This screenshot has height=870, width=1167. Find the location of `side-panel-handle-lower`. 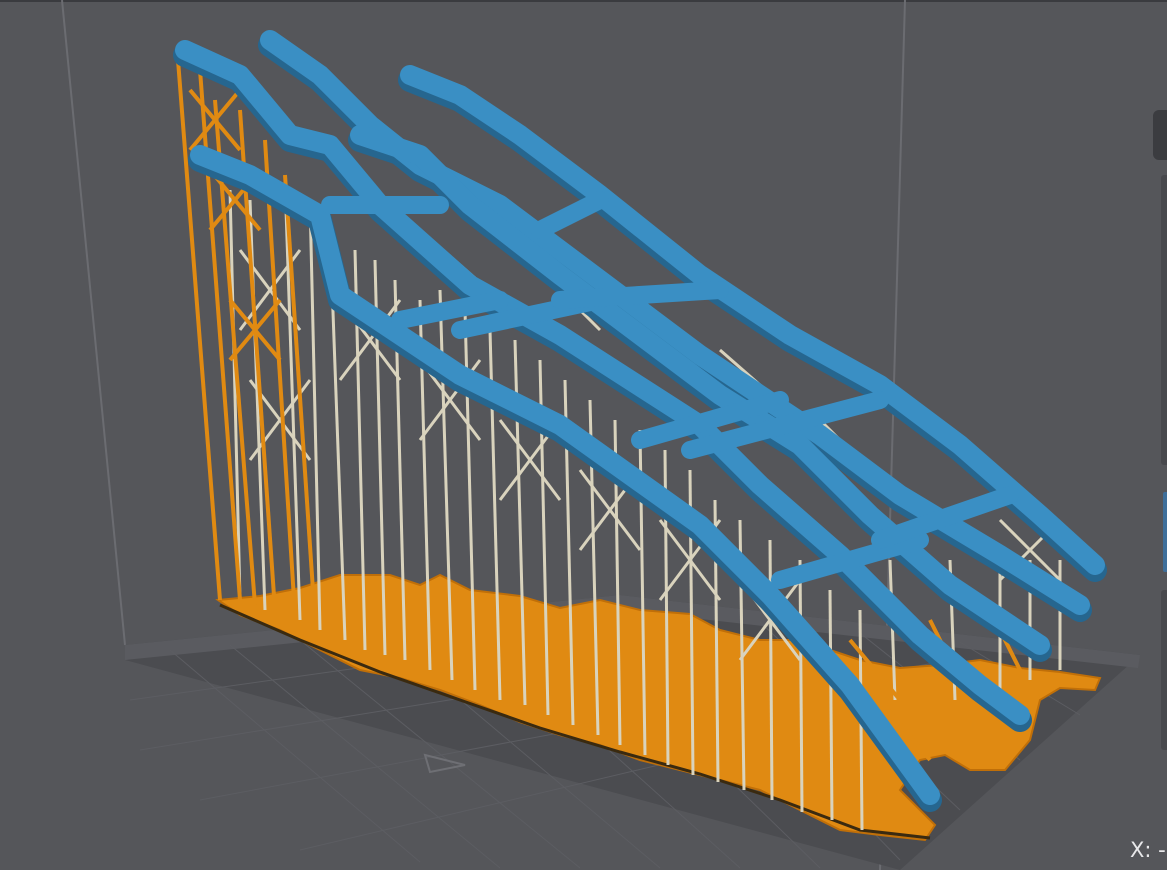

side-panel-handle-lower is located at coordinates (1165, 532).